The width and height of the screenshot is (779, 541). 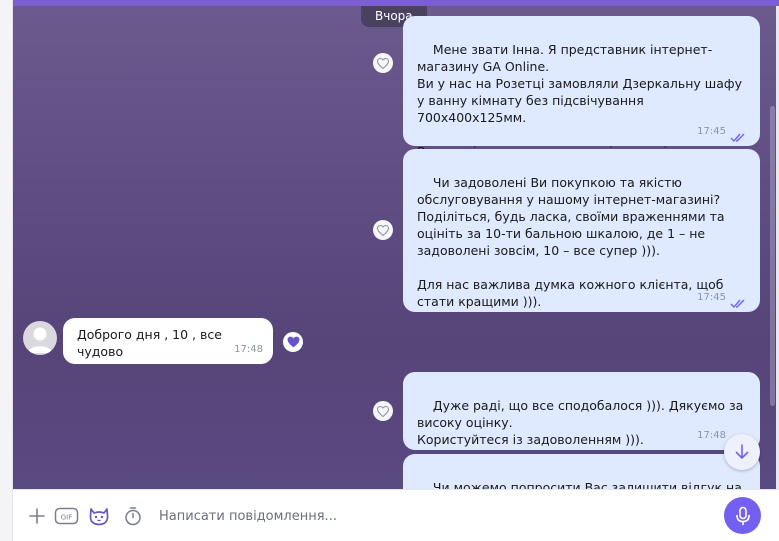 What do you see at coordinates (133, 516) in the screenshot?
I see `timer-icon` at bounding box center [133, 516].